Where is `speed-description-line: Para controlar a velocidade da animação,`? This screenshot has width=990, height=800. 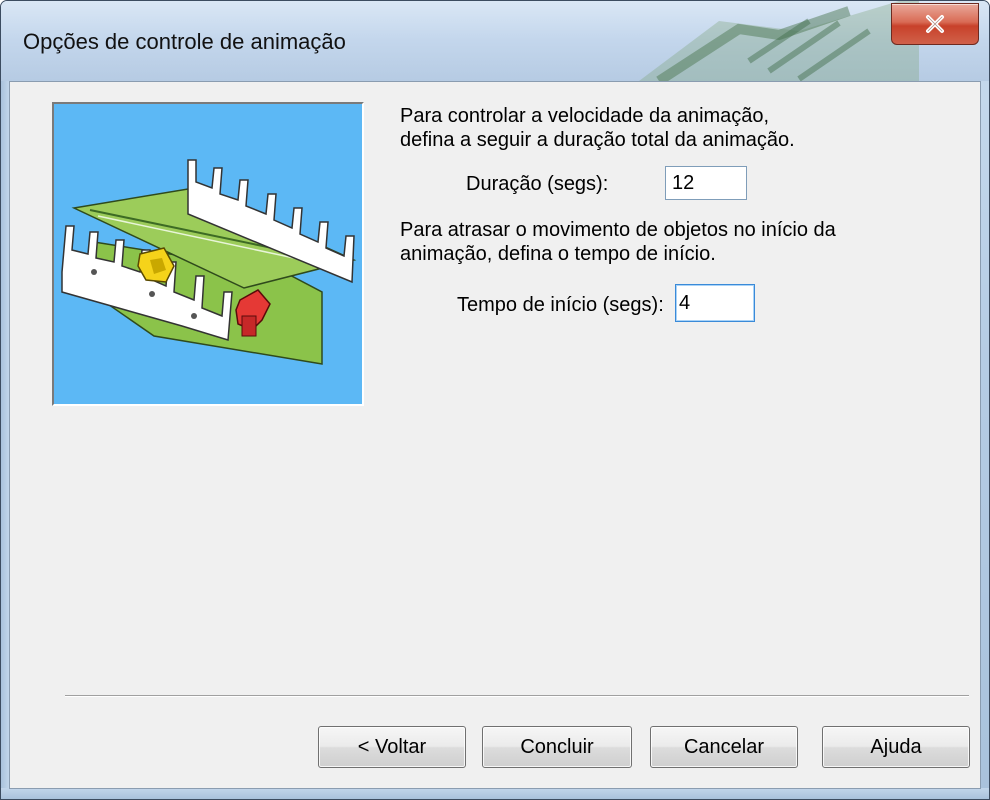
speed-description-line: Para controlar a velocidade da animação, is located at coordinates (585, 116).